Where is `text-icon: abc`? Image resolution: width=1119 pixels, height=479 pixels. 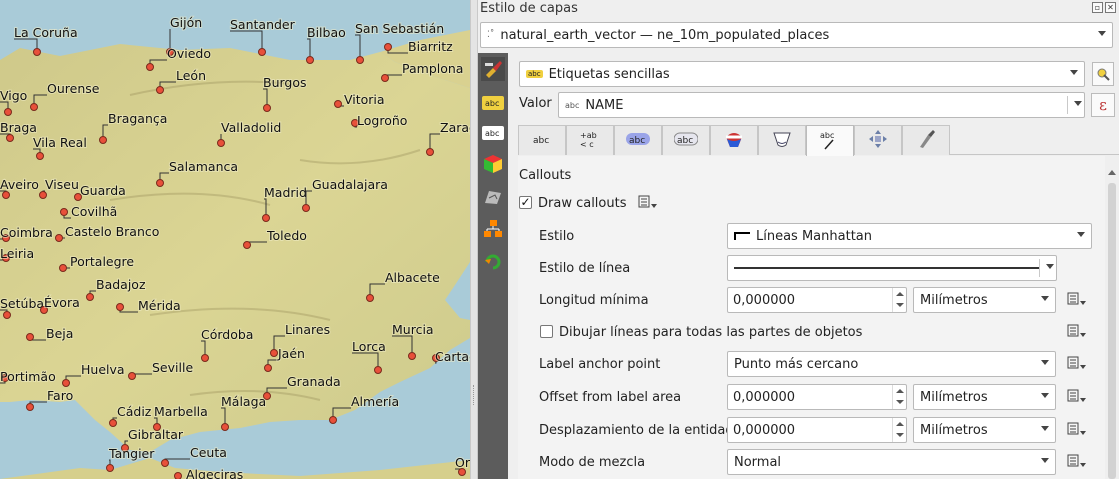 text-icon: abc is located at coordinates (542, 140).